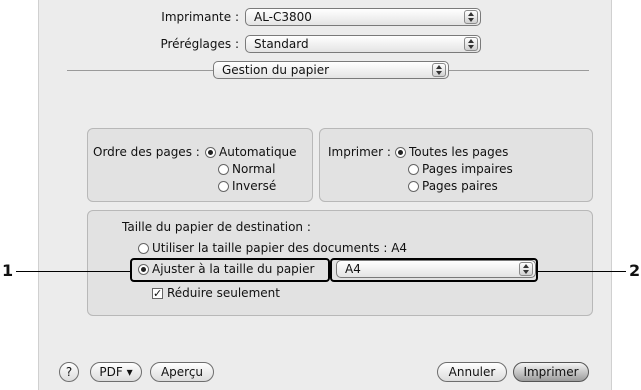  What do you see at coordinates (635, 270) in the screenshot?
I see `callout-number-2: 2` at bounding box center [635, 270].